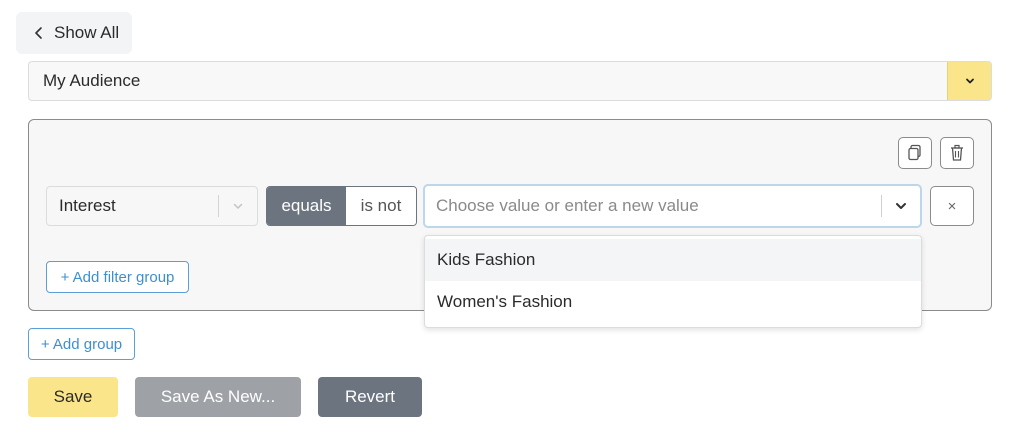 The image size is (1024, 446). What do you see at coordinates (73, 397) in the screenshot?
I see `save-button: Save` at bounding box center [73, 397].